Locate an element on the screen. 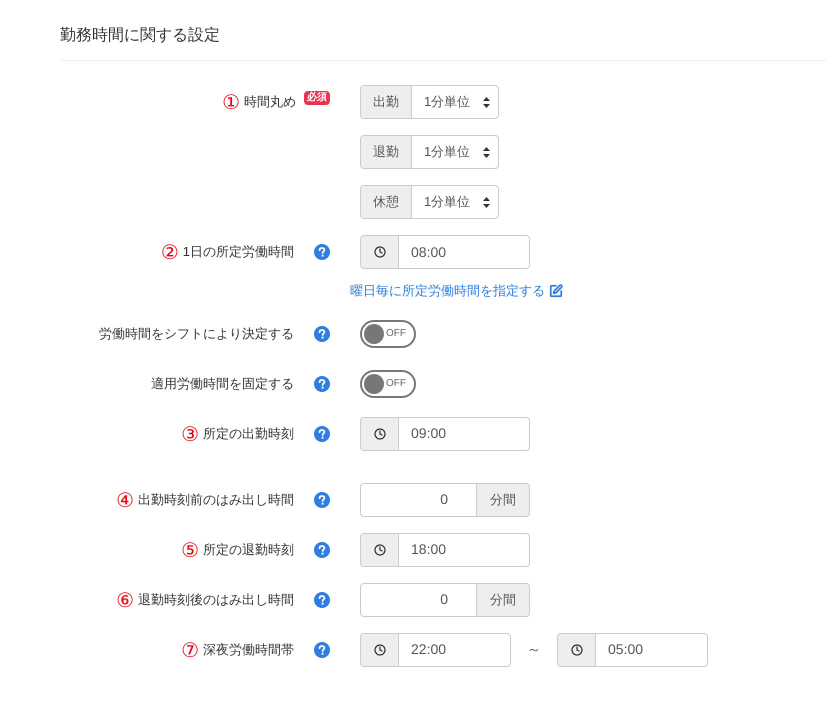  step-number: ⑦ is located at coordinates (190, 650).